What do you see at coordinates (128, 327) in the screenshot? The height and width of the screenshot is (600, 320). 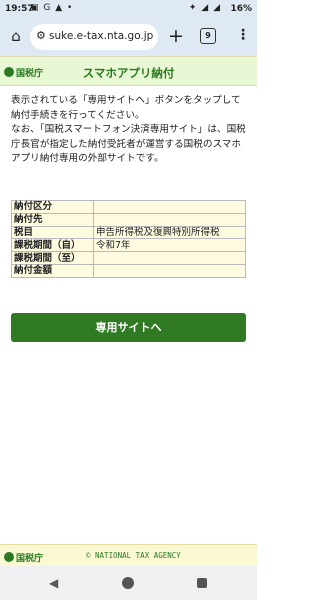 I see `dedicated-site-button: 専用サイトへ` at bounding box center [128, 327].